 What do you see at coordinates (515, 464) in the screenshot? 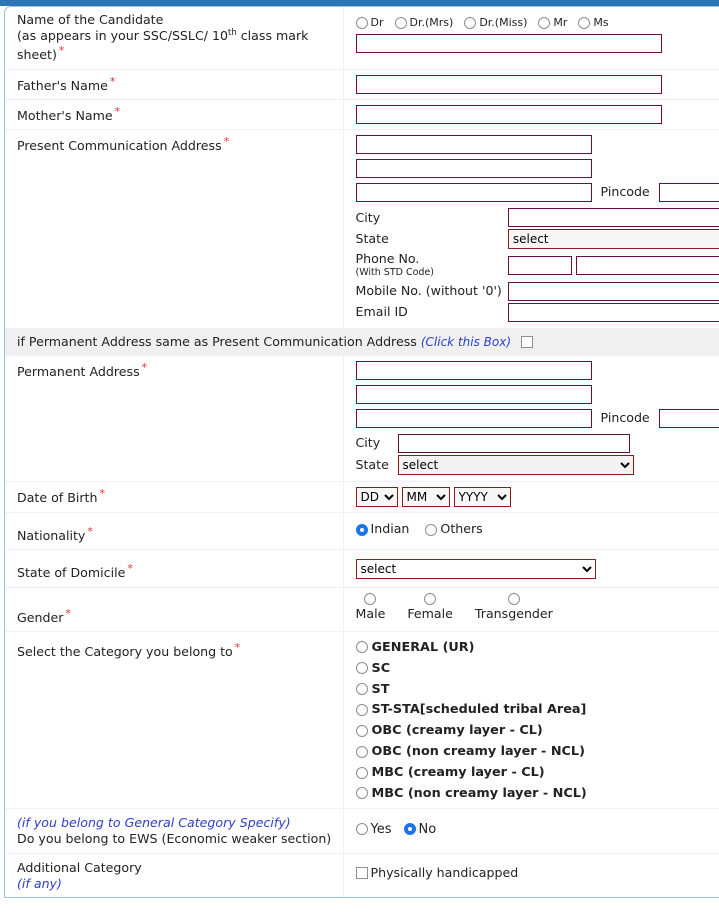
I see `permanent-state-select: select` at bounding box center [515, 464].